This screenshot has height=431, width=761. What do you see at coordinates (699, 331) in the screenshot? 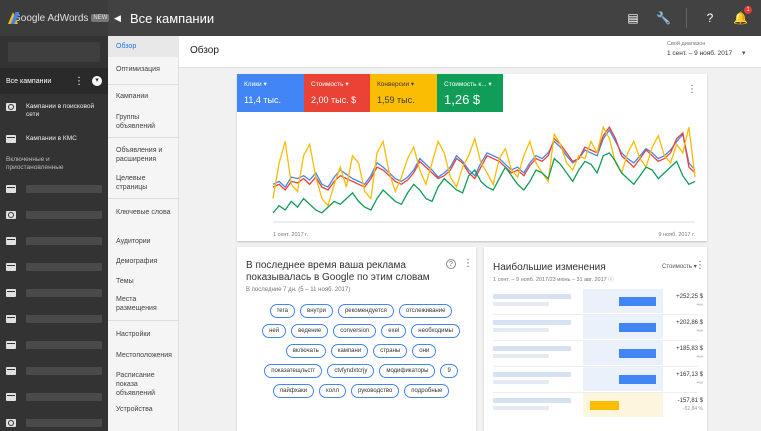
I see `change-percent: +∞` at bounding box center [699, 331].